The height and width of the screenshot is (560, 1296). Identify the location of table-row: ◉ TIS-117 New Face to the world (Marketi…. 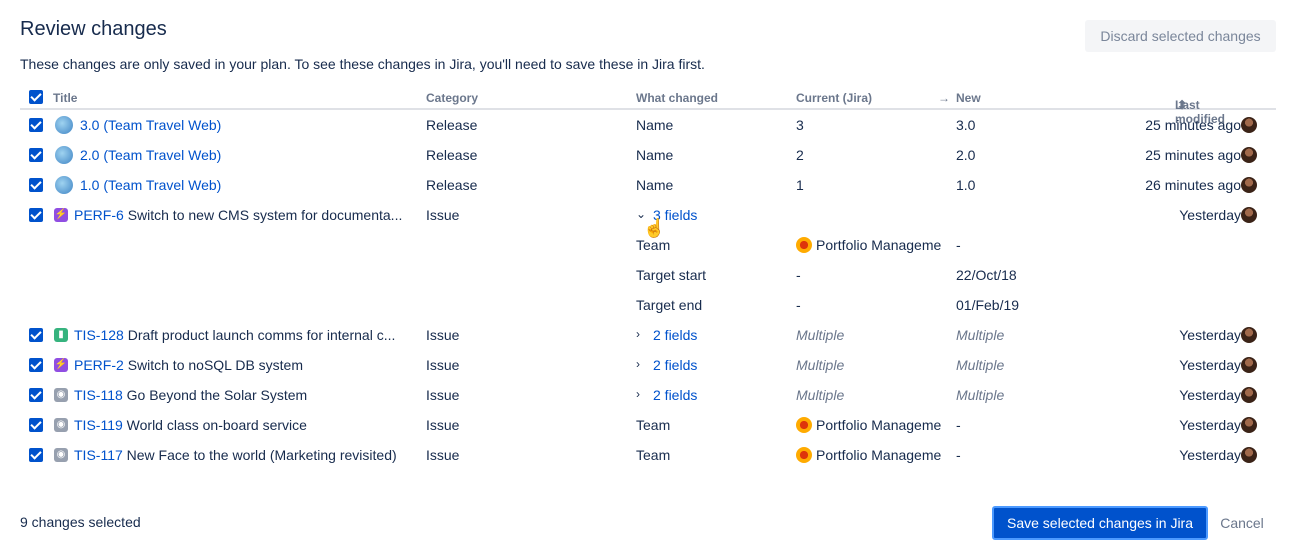
(648, 455).